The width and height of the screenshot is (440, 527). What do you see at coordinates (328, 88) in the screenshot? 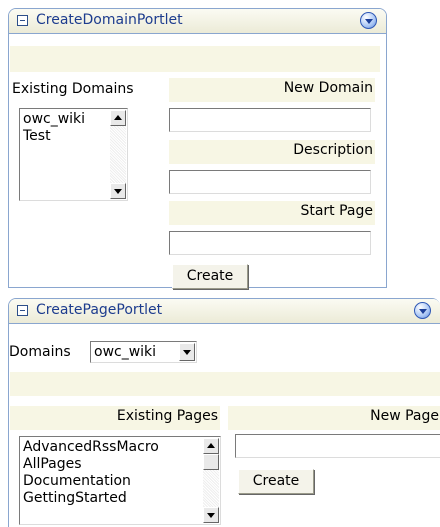
I see `new-domain-label: New Domain` at bounding box center [328, 88].